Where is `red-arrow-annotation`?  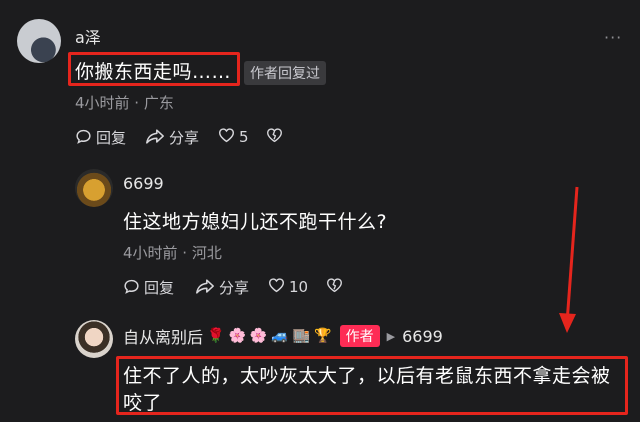
red-arrow-annotation is located at coordinates (569, 259).